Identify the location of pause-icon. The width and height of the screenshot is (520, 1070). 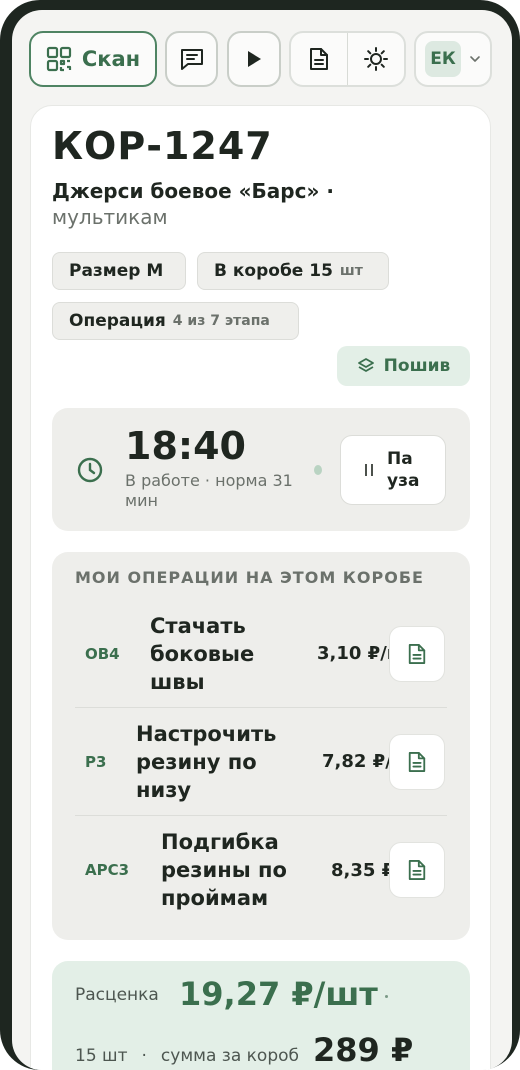
(369, 470).